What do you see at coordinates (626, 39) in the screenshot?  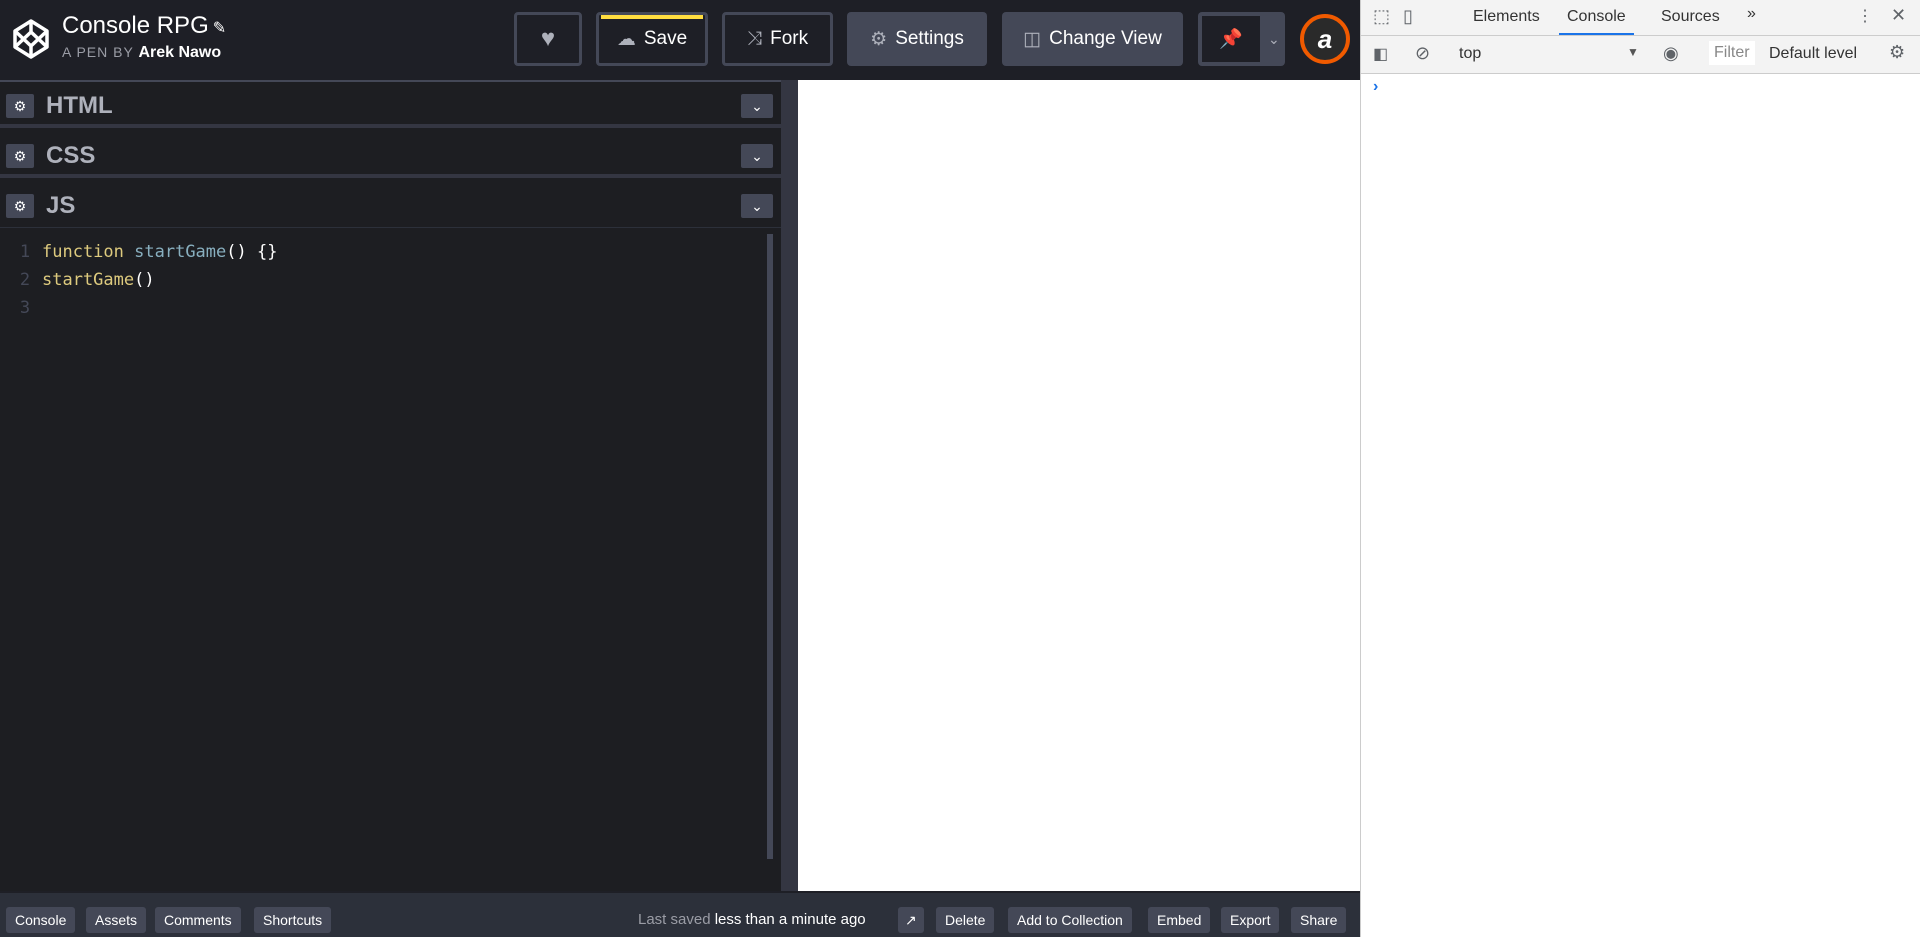 I see `cloud-icon: ☁` at bounding box center [626, 39].